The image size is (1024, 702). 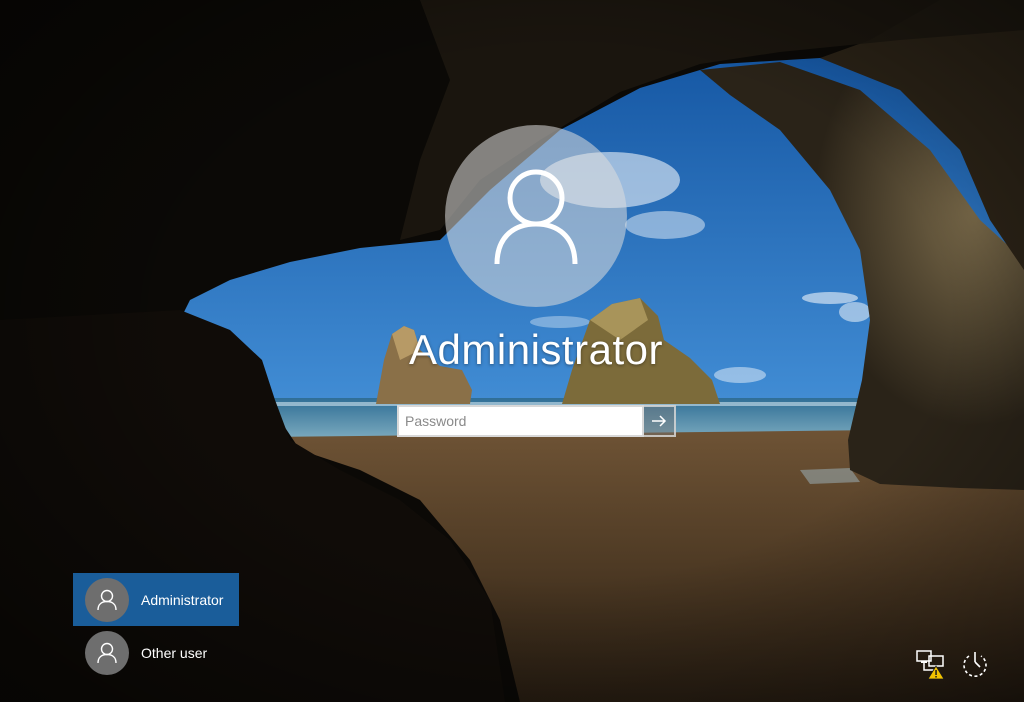 I want to click on password-form, so click(x=536, y=421).